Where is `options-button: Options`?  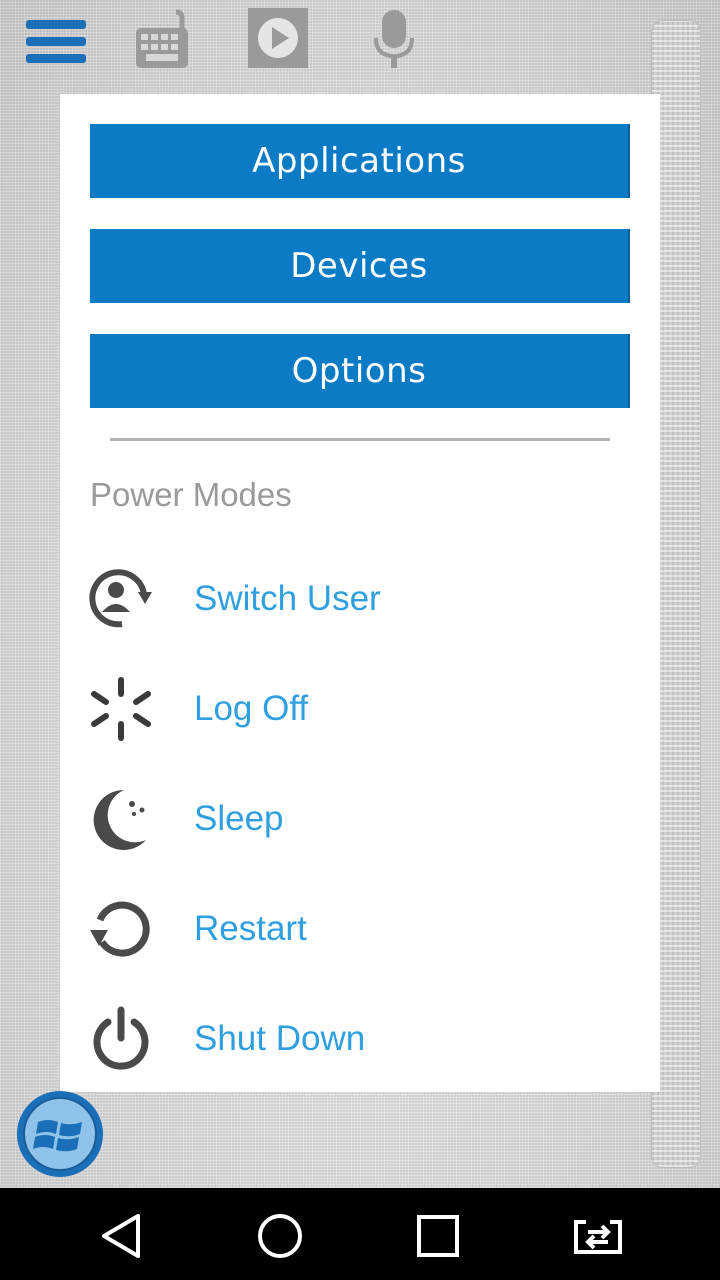 options-button: Options is located at coordinates (360, 371).